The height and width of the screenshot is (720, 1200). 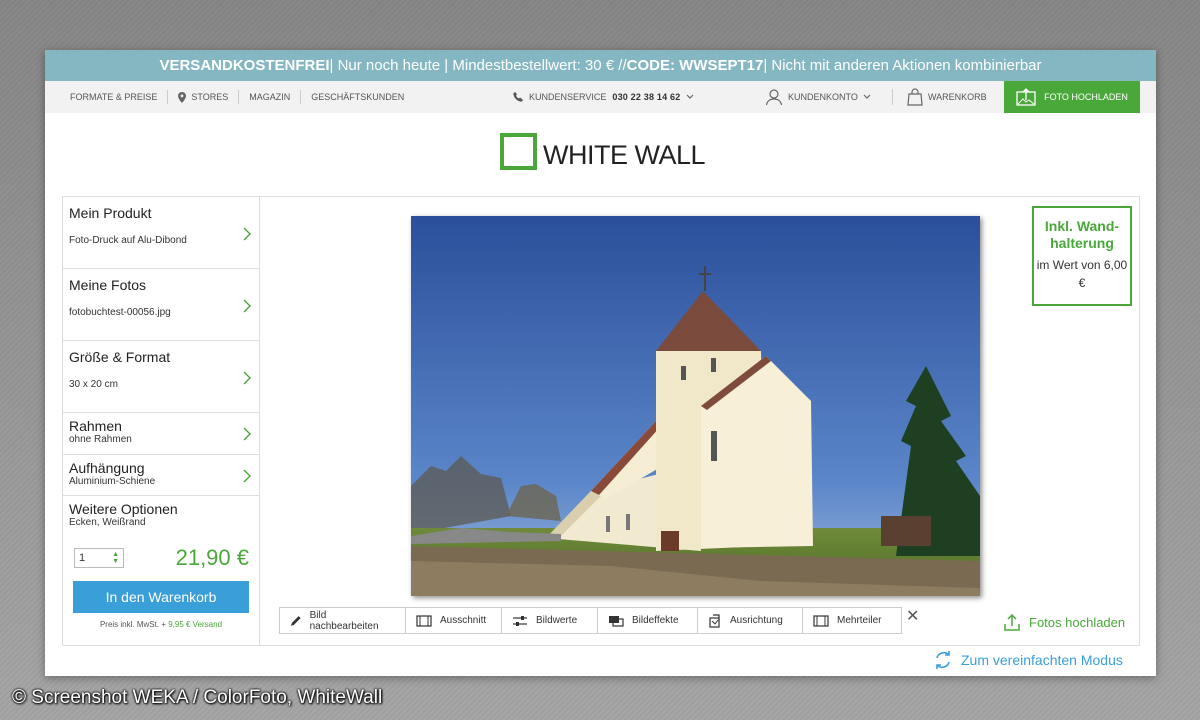 I want to click on upload-image-icon, so click(x=1026, y=97).